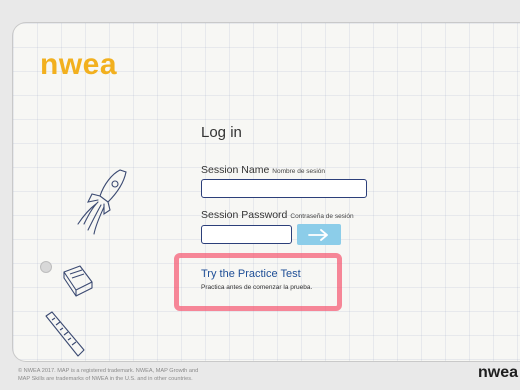  What do you see at coordinates (221, 132) in the screenshot?
I see `login-title: Log in` at bounding box center [221, 132].